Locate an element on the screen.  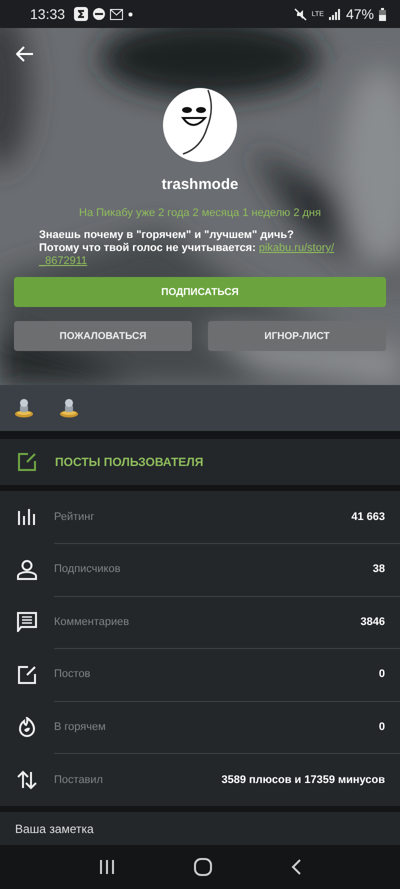
stat-label: Подписчиков is located at coordinates (87, 569).